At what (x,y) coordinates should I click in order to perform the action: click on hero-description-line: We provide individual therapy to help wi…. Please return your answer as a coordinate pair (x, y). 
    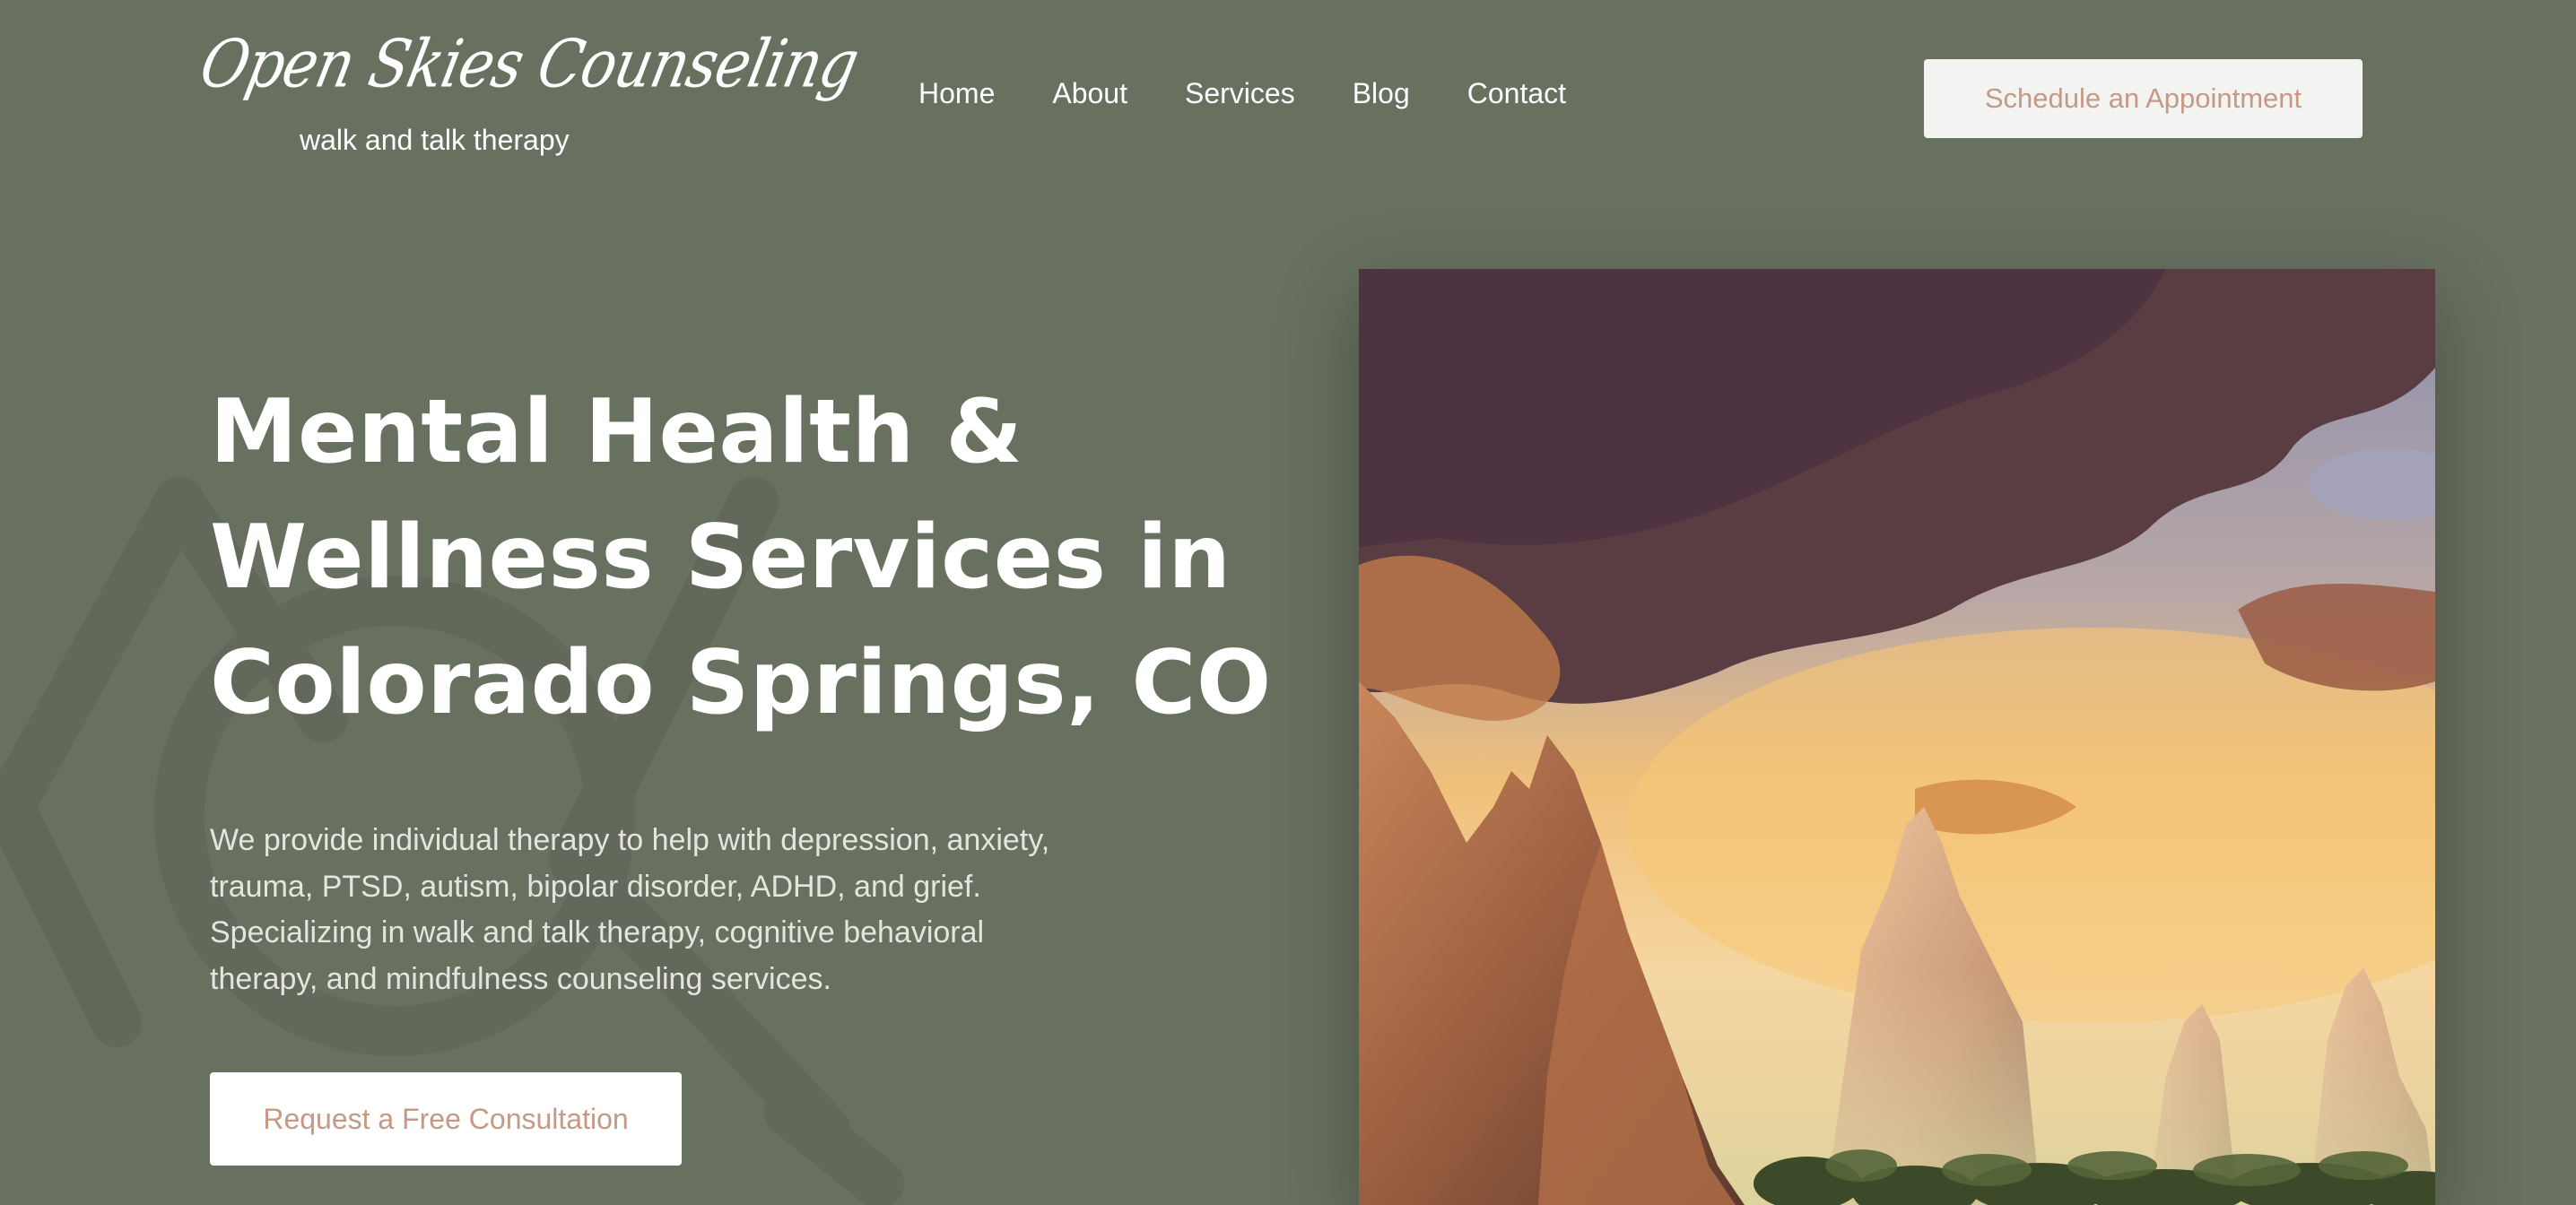
    Looking at the image, I should click on (630, 840).